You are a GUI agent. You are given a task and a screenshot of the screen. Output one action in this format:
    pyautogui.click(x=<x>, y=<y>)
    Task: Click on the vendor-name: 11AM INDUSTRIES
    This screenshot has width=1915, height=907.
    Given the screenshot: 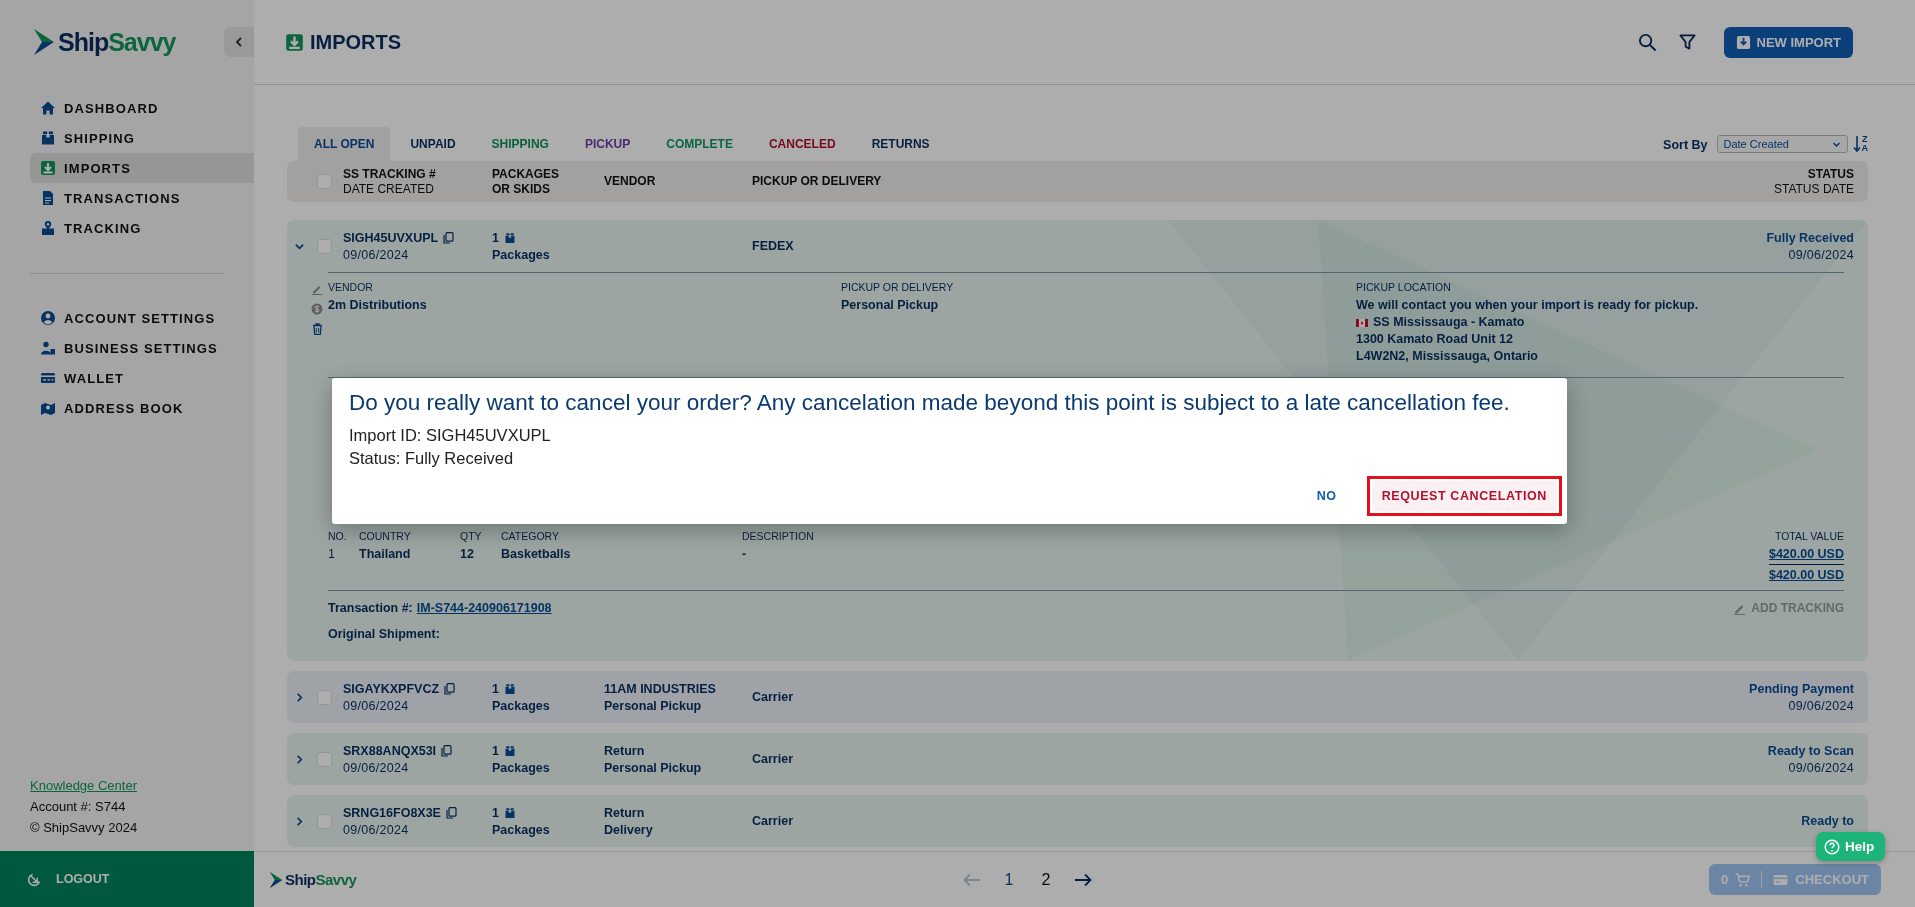 What is the action you would take?
    pyautogui.click(x=660, y=688)
    